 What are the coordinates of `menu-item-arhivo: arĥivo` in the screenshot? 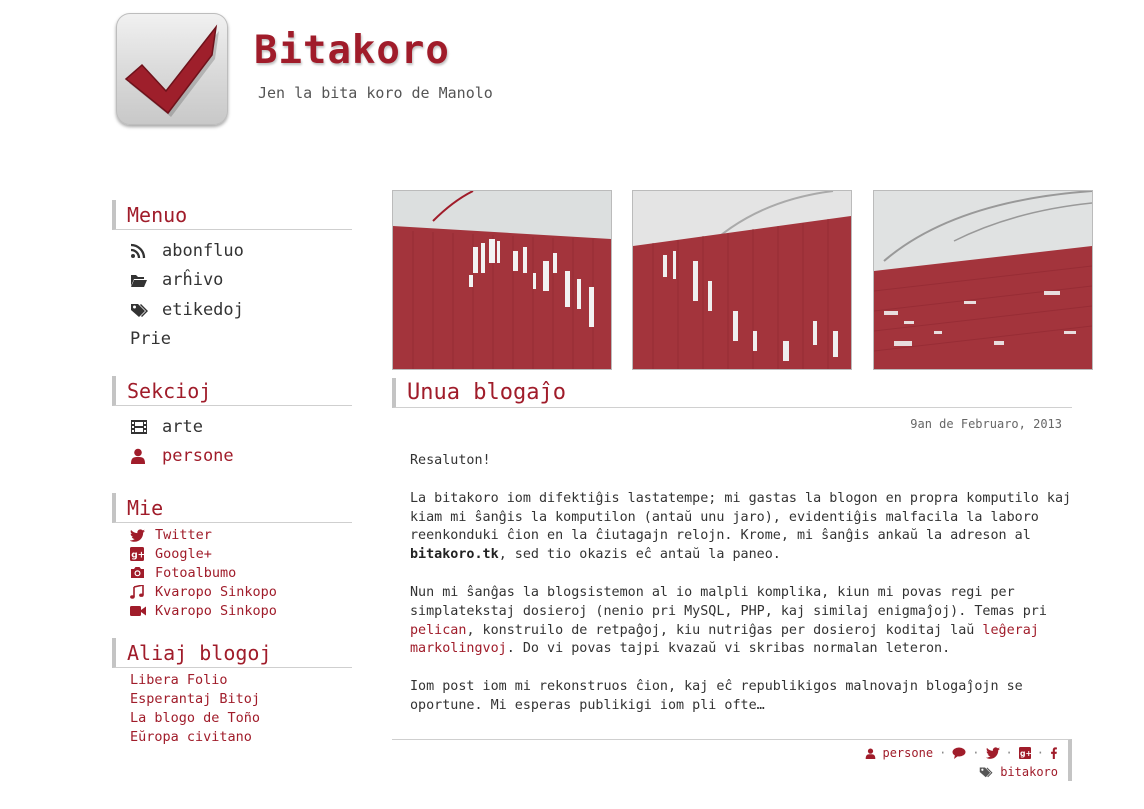 It's located at (241, 281).